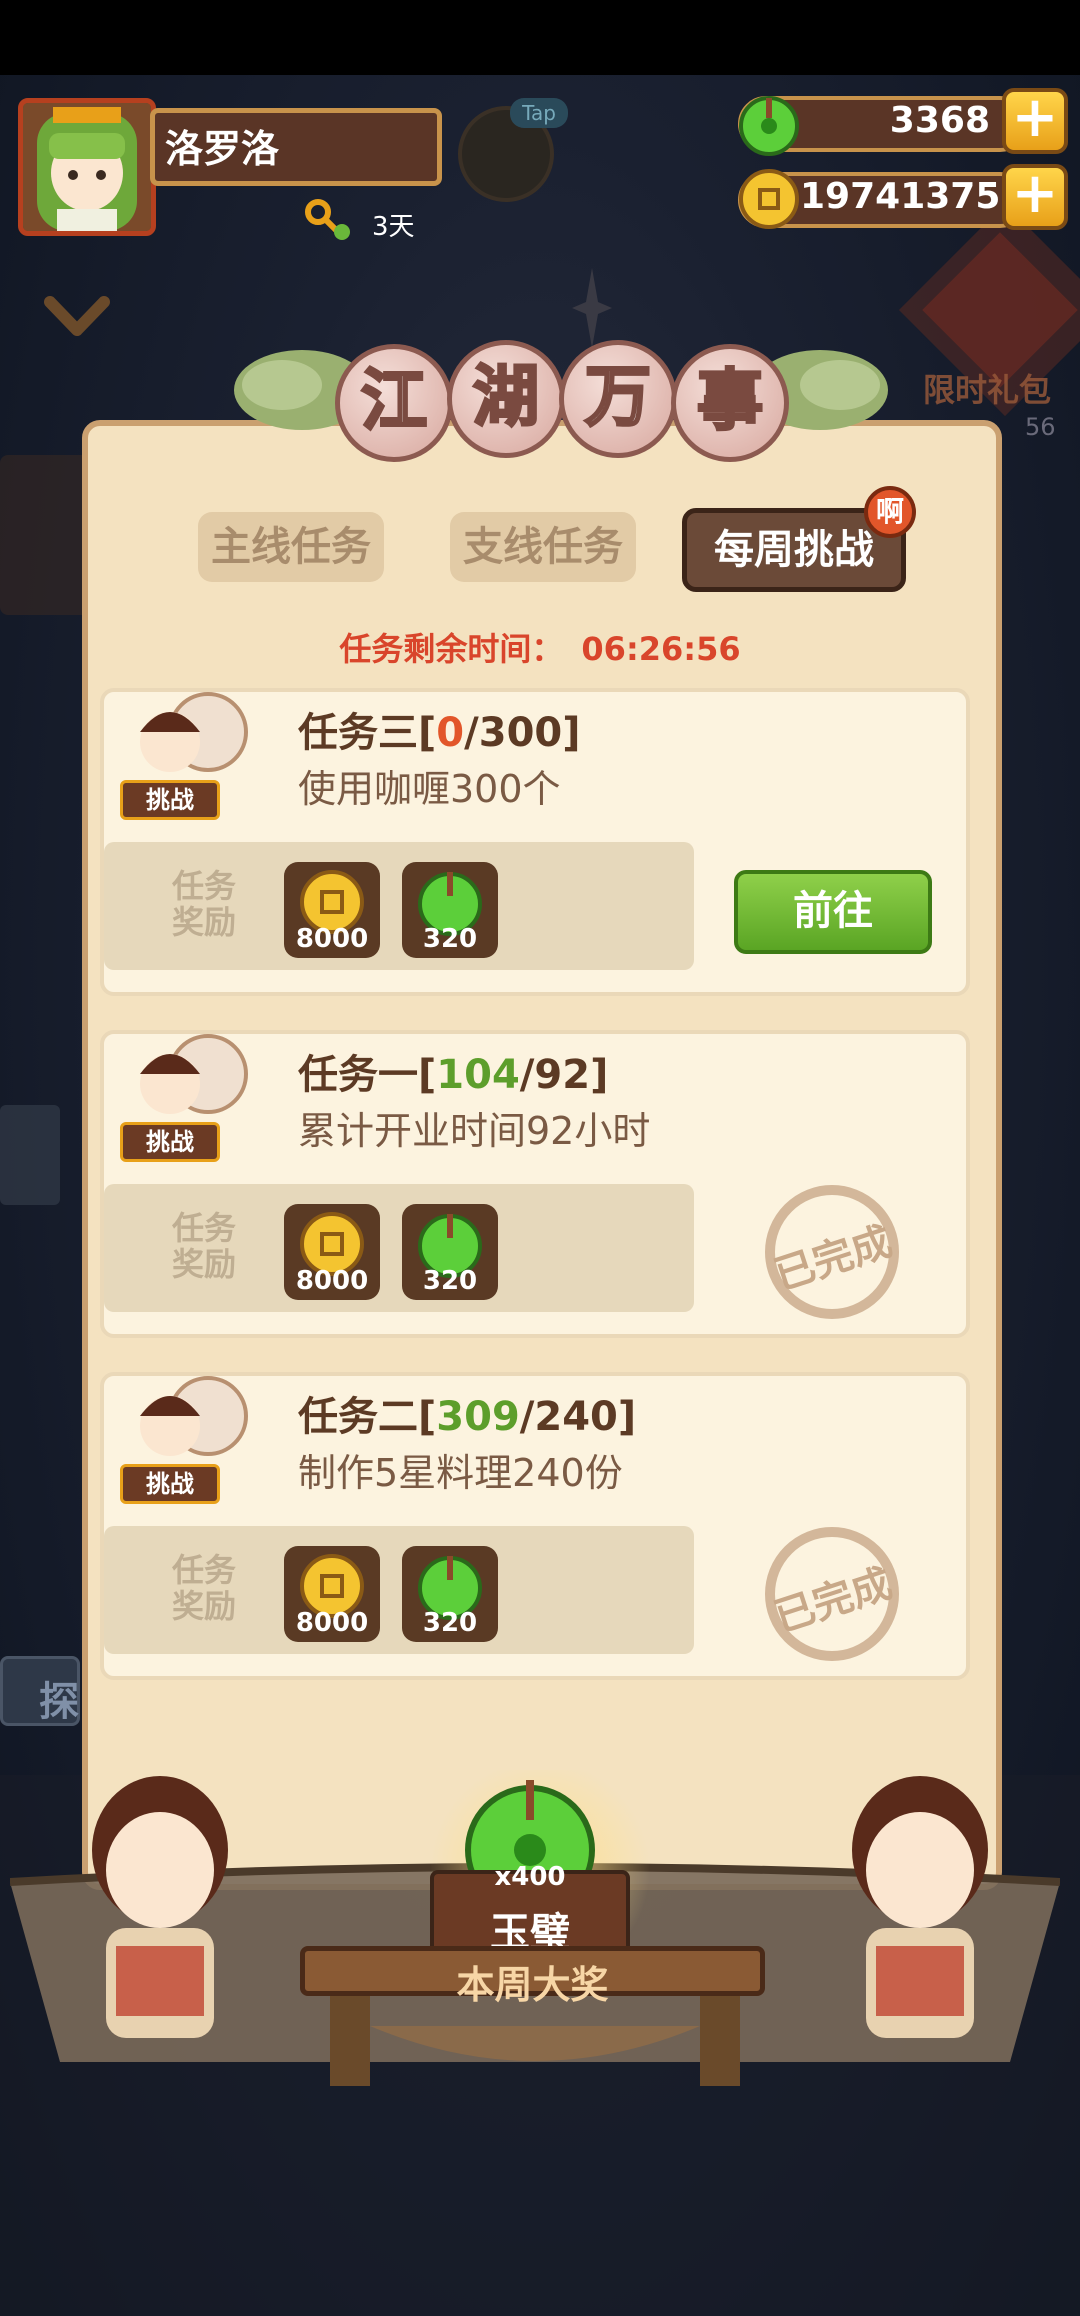 The width and height of the screenshot is (1080, 2316). Describe the element at coordinates (661, 649) in the screenshot. I see `timer-value: 06:26:56` at that location.